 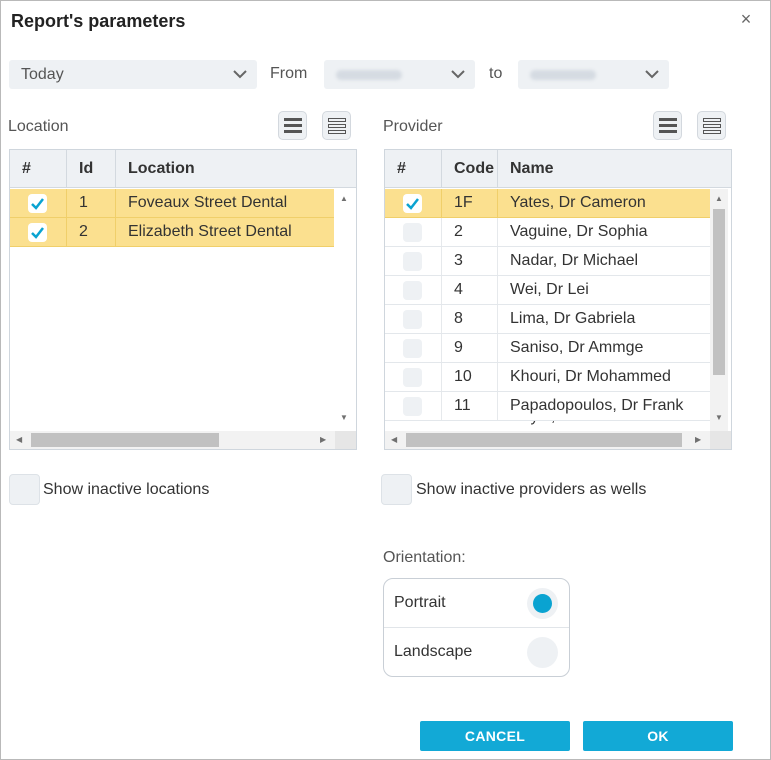 What do you see at coordinates (547, 348) in the screenshot?
I see `provider-row: 9 Saniso, Dr Ammge` at bounding box center [547, 348].